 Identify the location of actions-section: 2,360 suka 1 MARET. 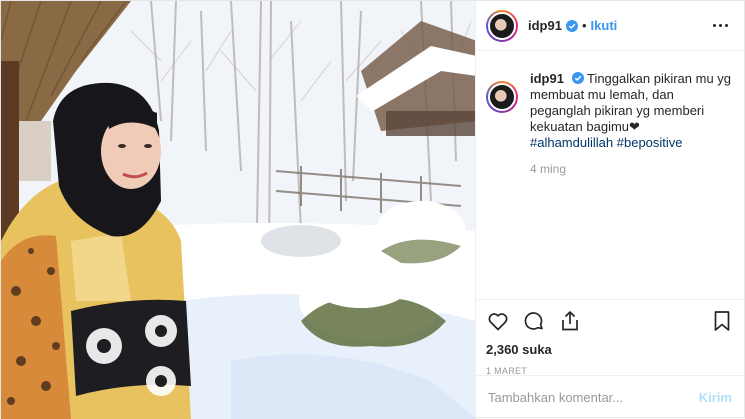
(610, 337).